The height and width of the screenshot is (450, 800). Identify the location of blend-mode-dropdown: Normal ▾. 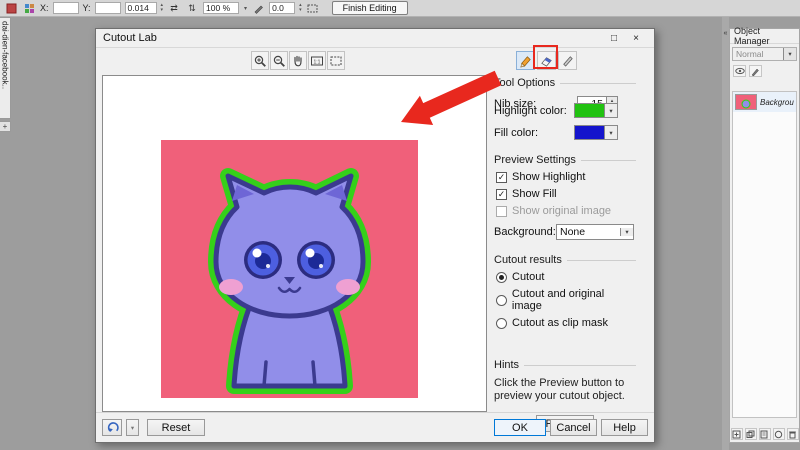
(764, 54).